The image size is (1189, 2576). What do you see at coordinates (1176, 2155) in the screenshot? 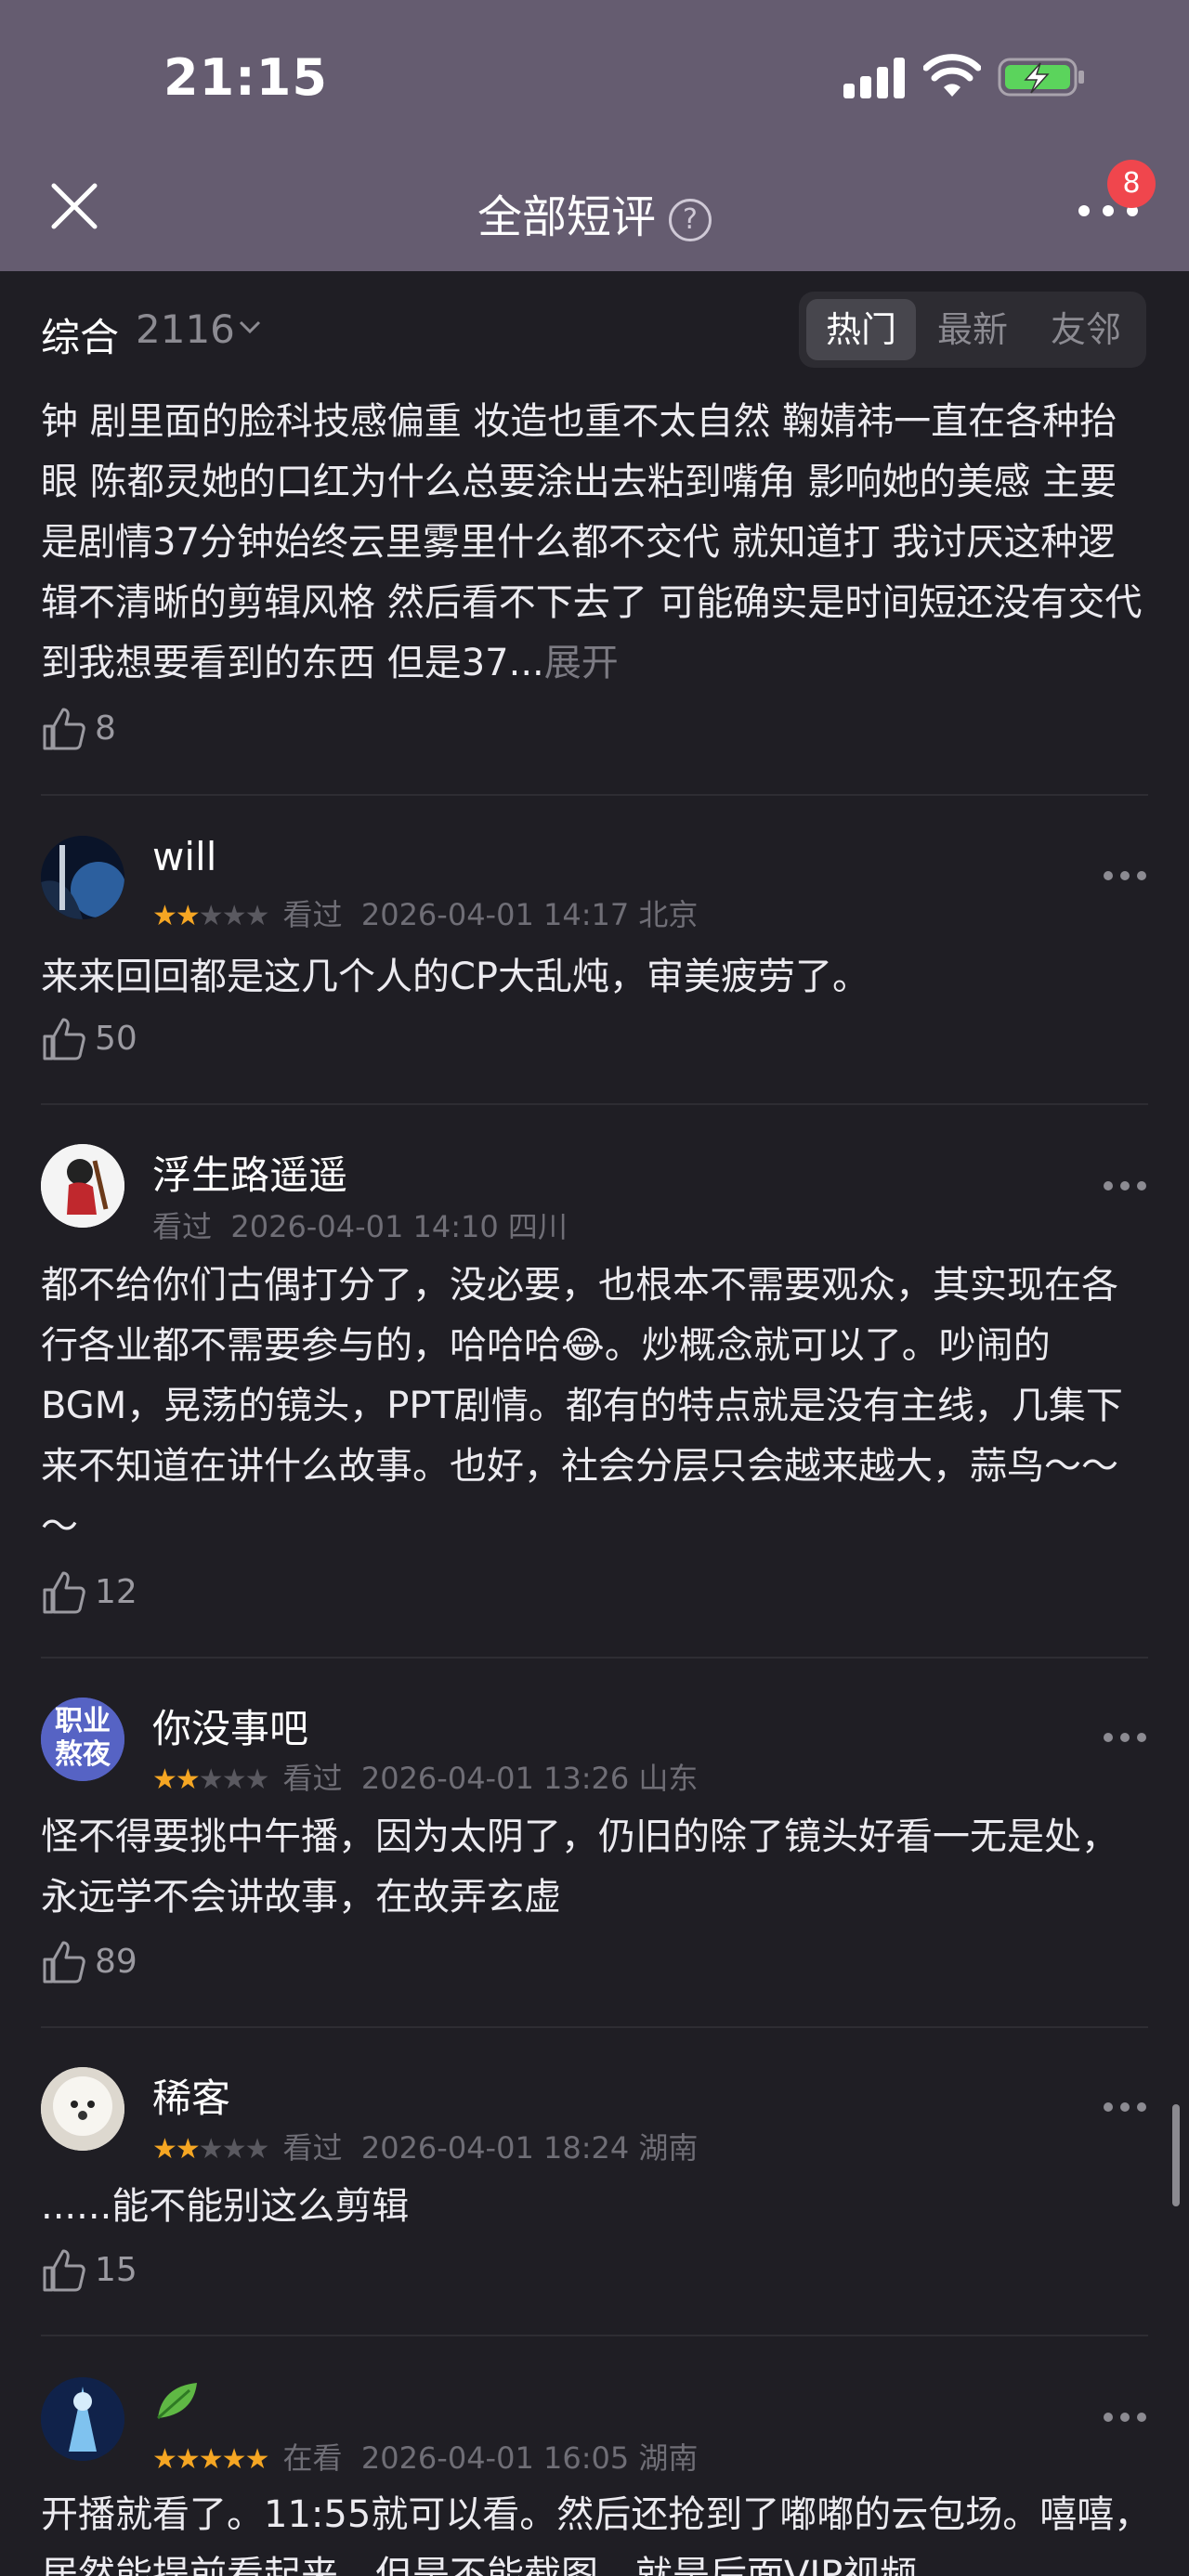
I see `scrollbar` at bounding box center [1176, 2155].